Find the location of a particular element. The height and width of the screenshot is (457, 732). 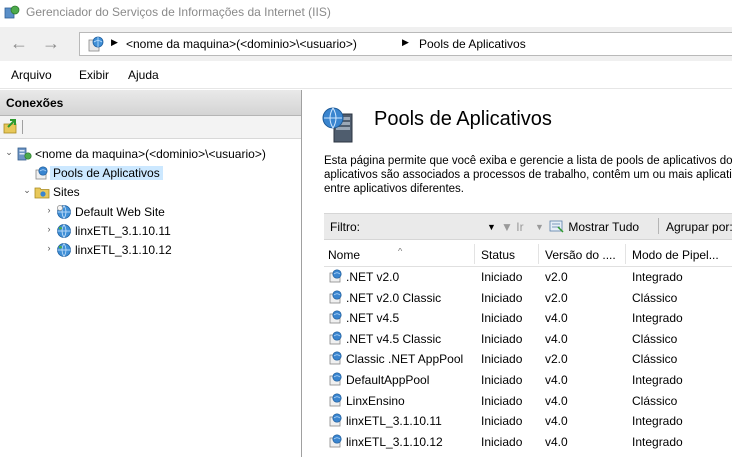

connect-icon is located at coordinates (11, 126).